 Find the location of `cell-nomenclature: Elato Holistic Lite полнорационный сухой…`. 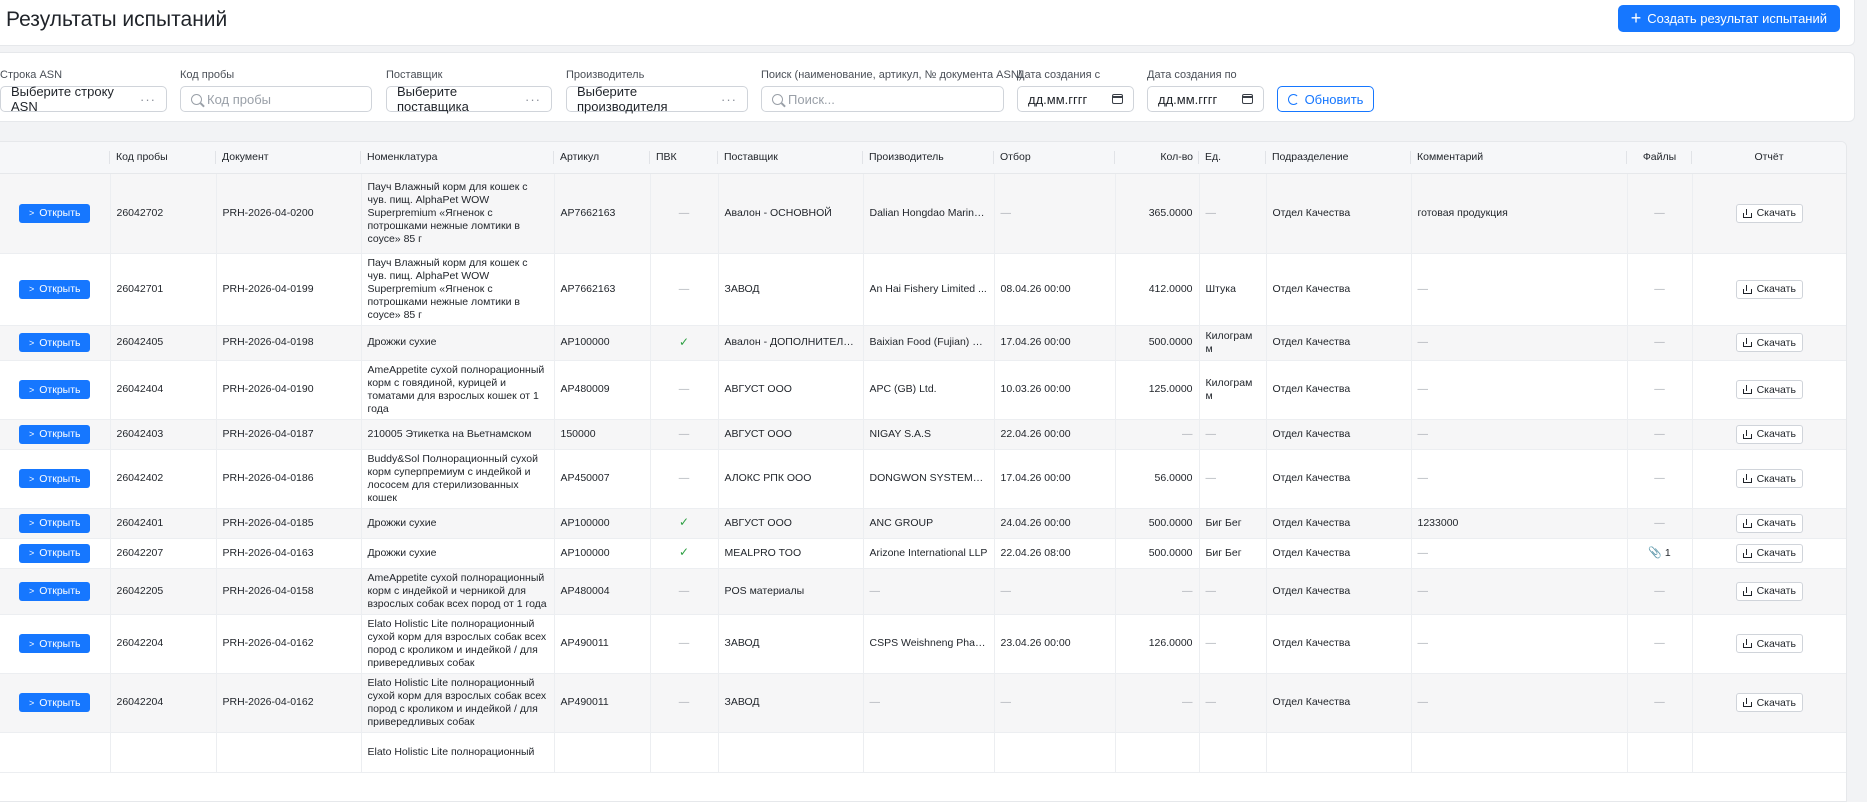

cell-nomenclature: Elato Holistic Lite полнорационный сухой… is located at coordinates (458, 644).